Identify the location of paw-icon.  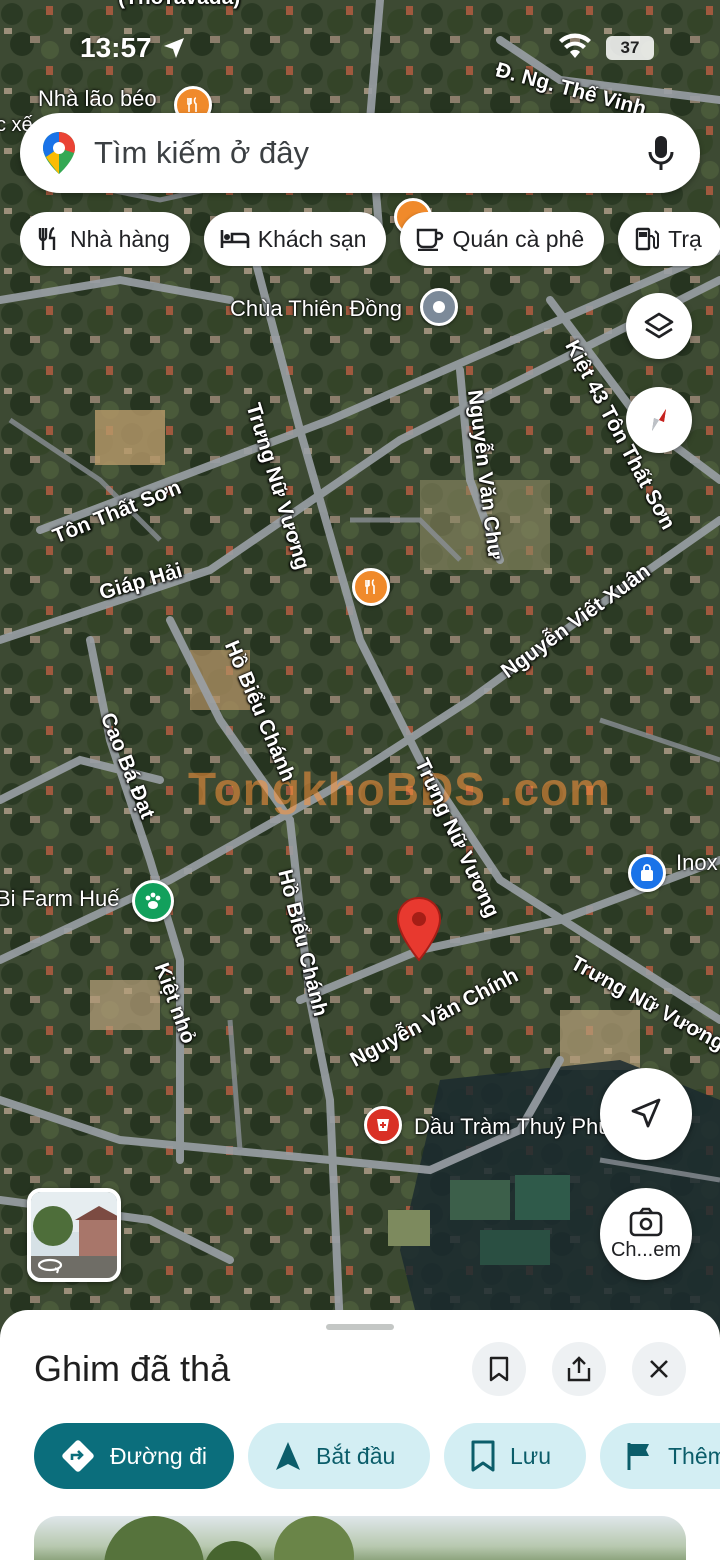
(153, 901).